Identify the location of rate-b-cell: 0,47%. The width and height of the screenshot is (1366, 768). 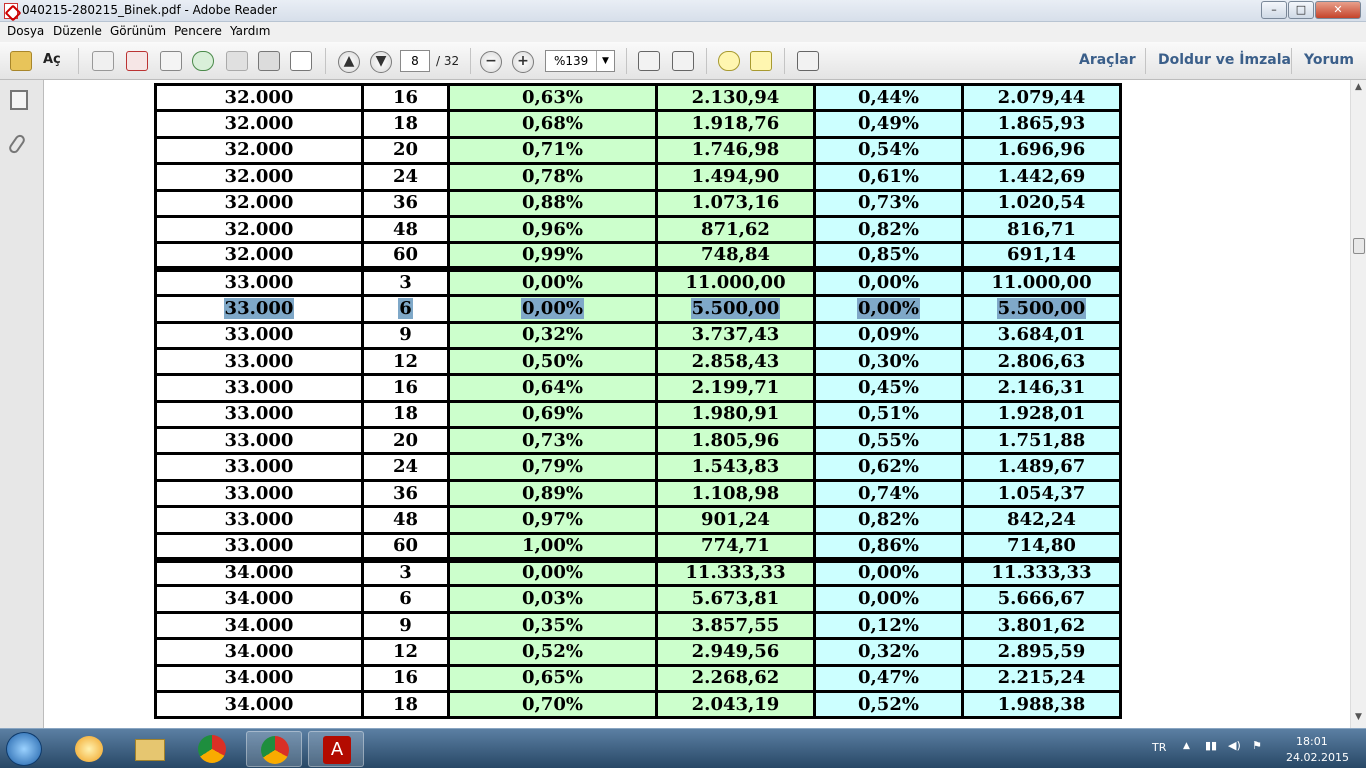
(888, 678).